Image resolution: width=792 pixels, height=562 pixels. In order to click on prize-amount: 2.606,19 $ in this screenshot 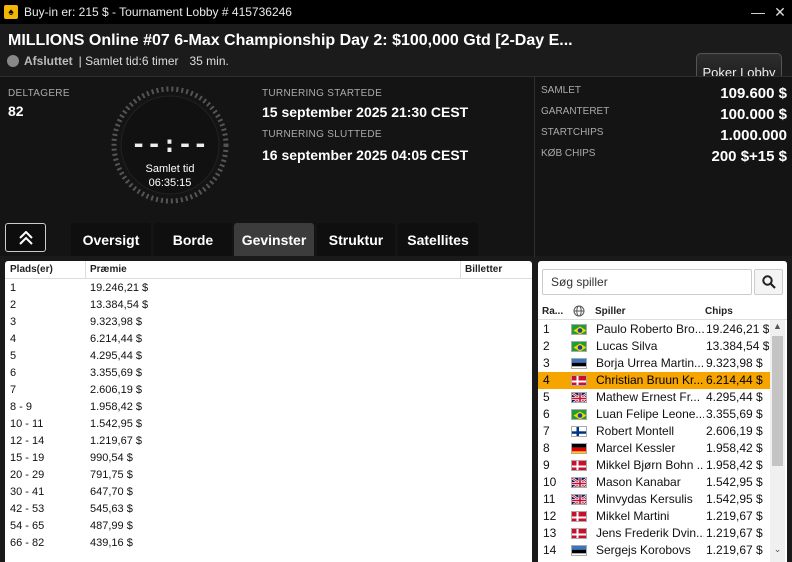, I will do `click(116, 390)`.